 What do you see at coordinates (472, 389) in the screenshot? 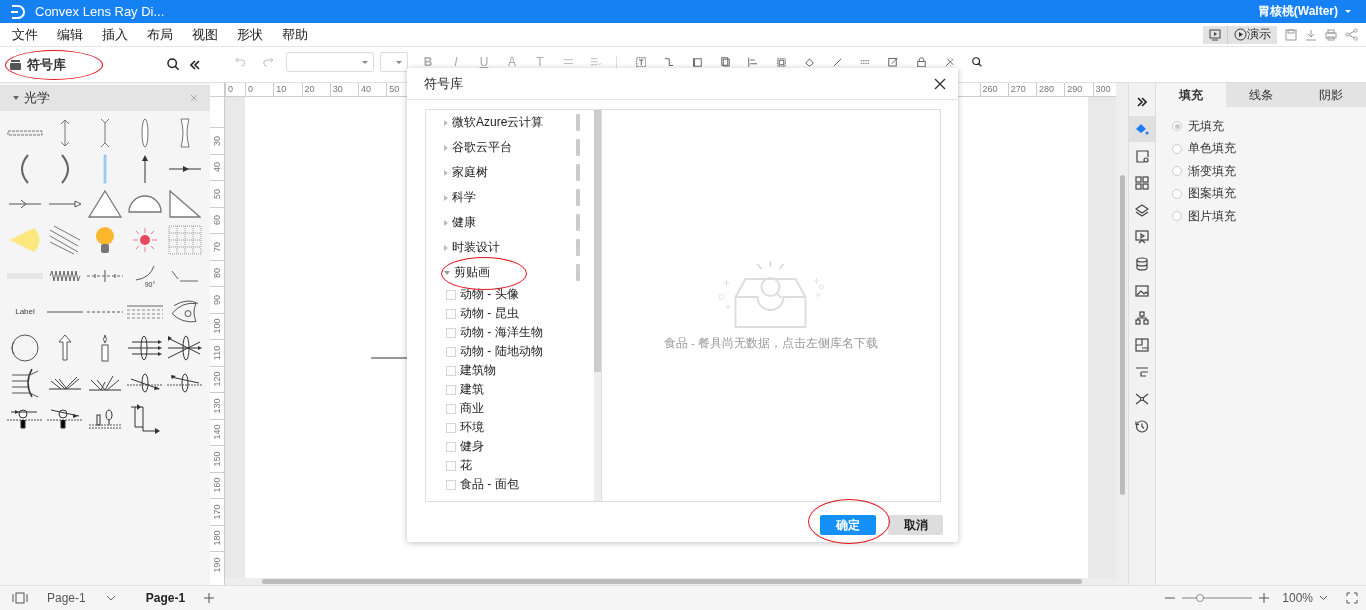
I see `library-item: 建筑` at bounding box center [472, 389].